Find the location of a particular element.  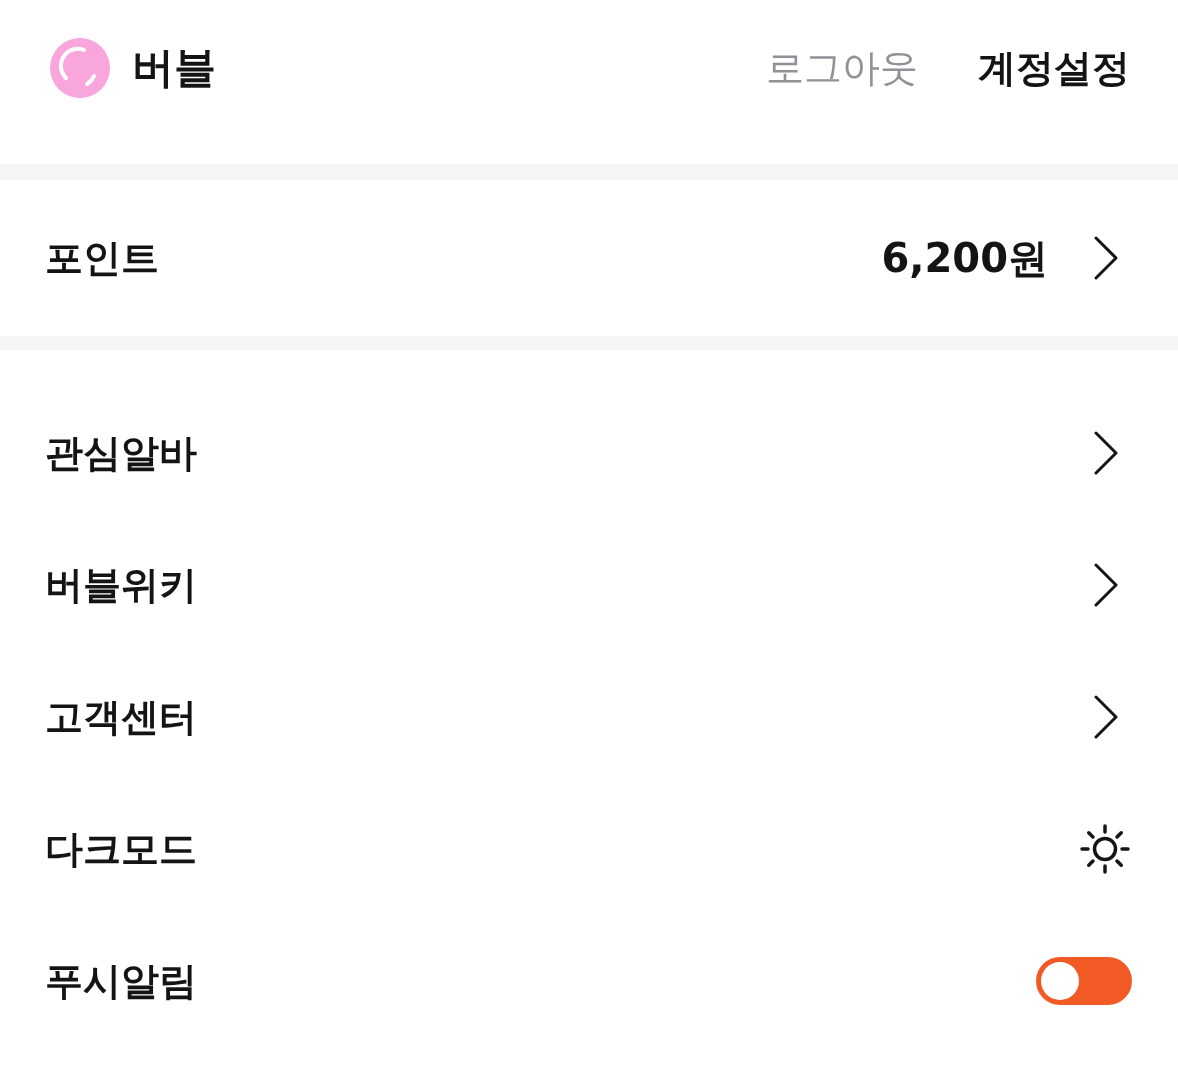

bubble-logo-icon is located at coordinates (80, 68).